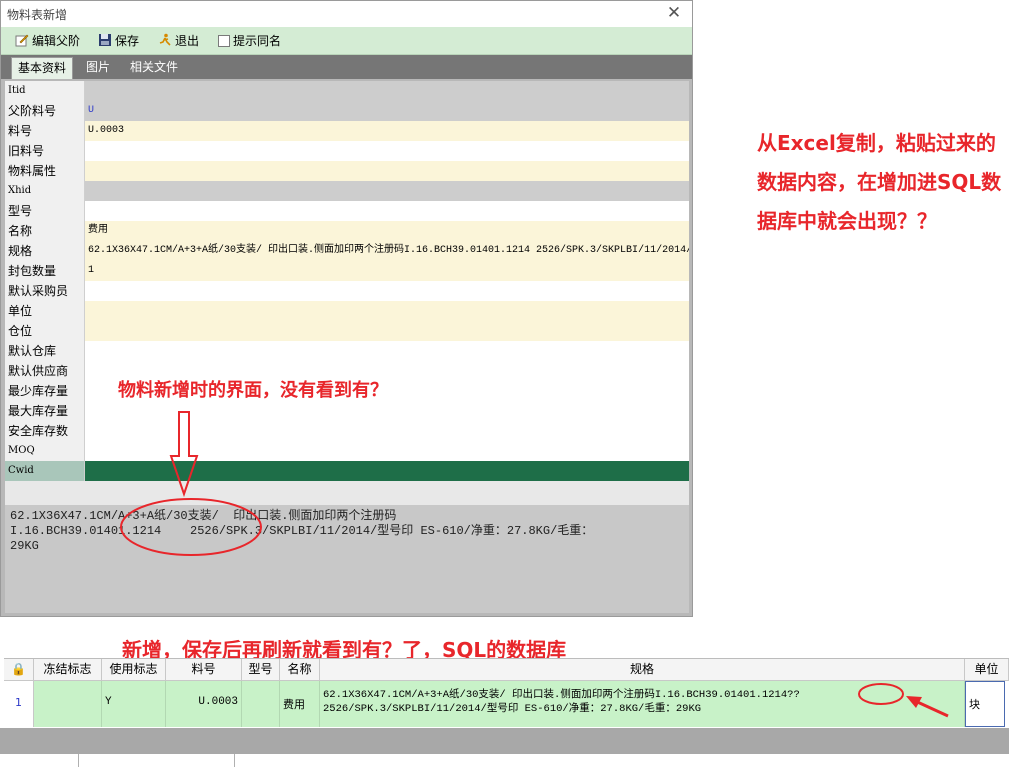 This screenshot has width=1009, height=767. What do you see at coordinates (19, 670) in the screenshot?
I see `lock-icon: 🔒` at bounding box center [19, 670].